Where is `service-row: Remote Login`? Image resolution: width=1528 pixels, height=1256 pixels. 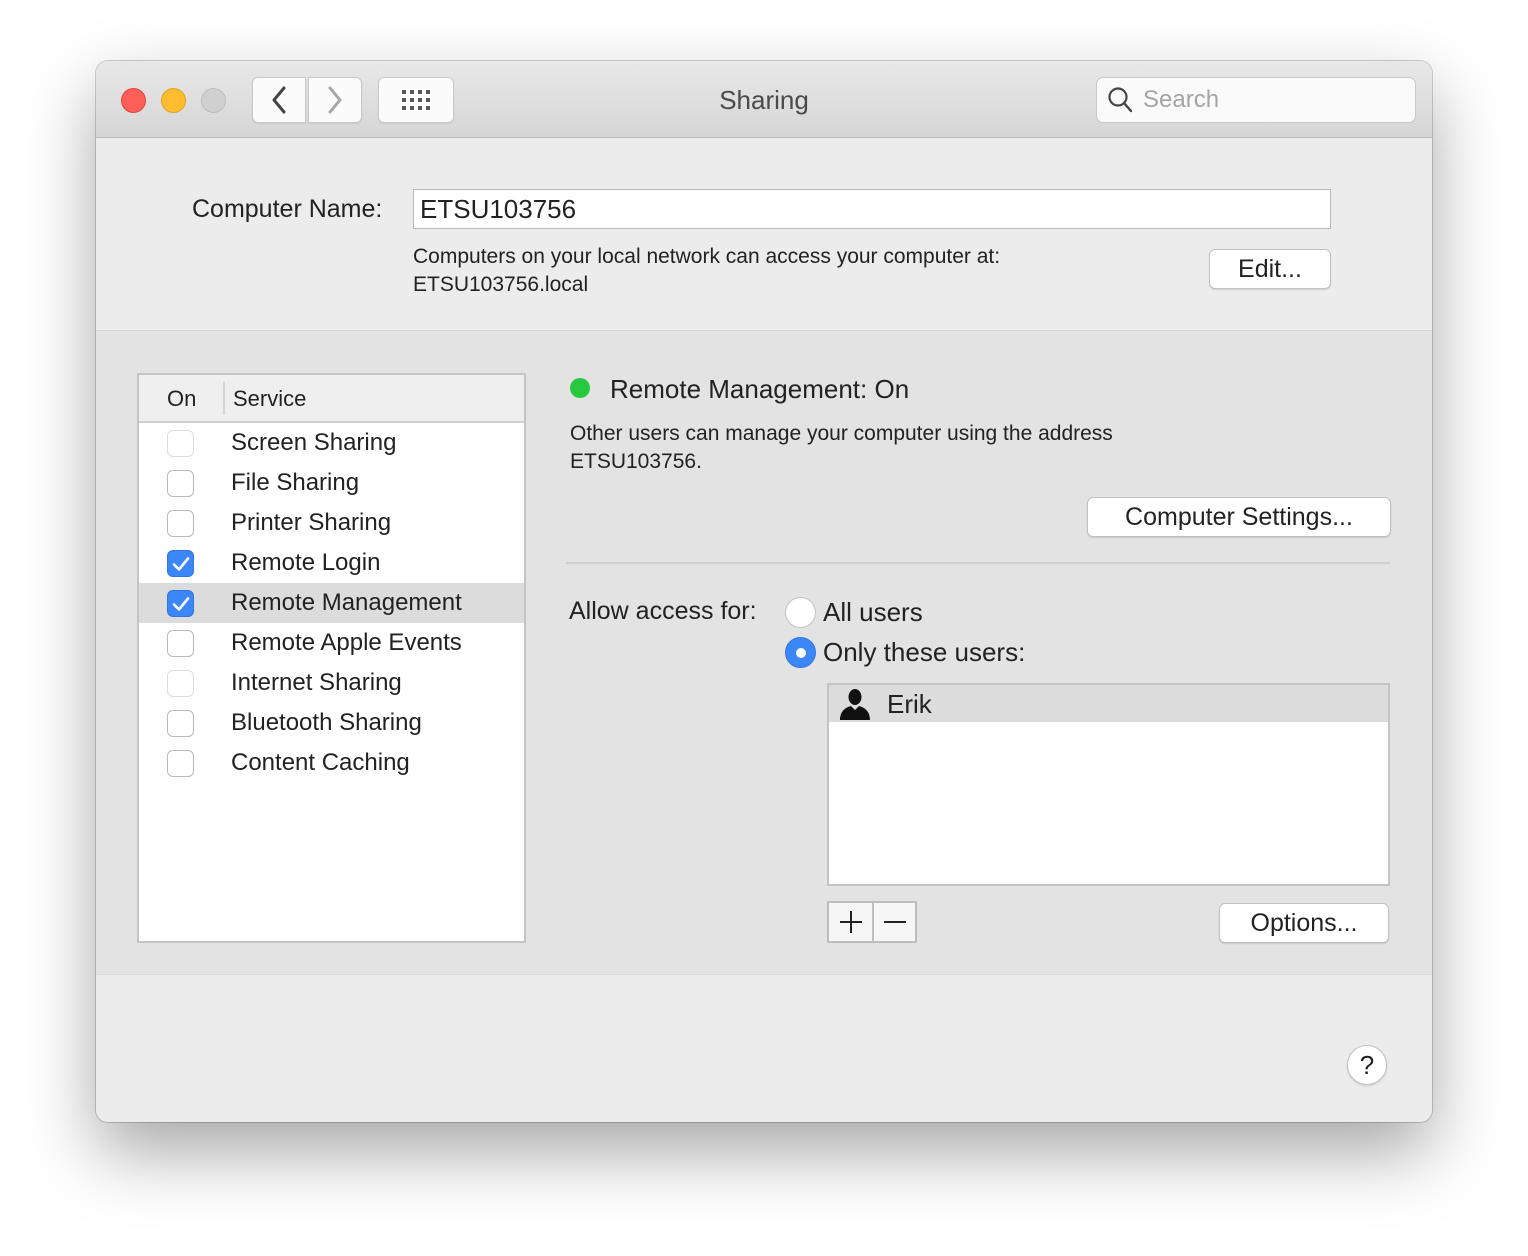 service-row: Remote Login is located at coordinates (331, 563).